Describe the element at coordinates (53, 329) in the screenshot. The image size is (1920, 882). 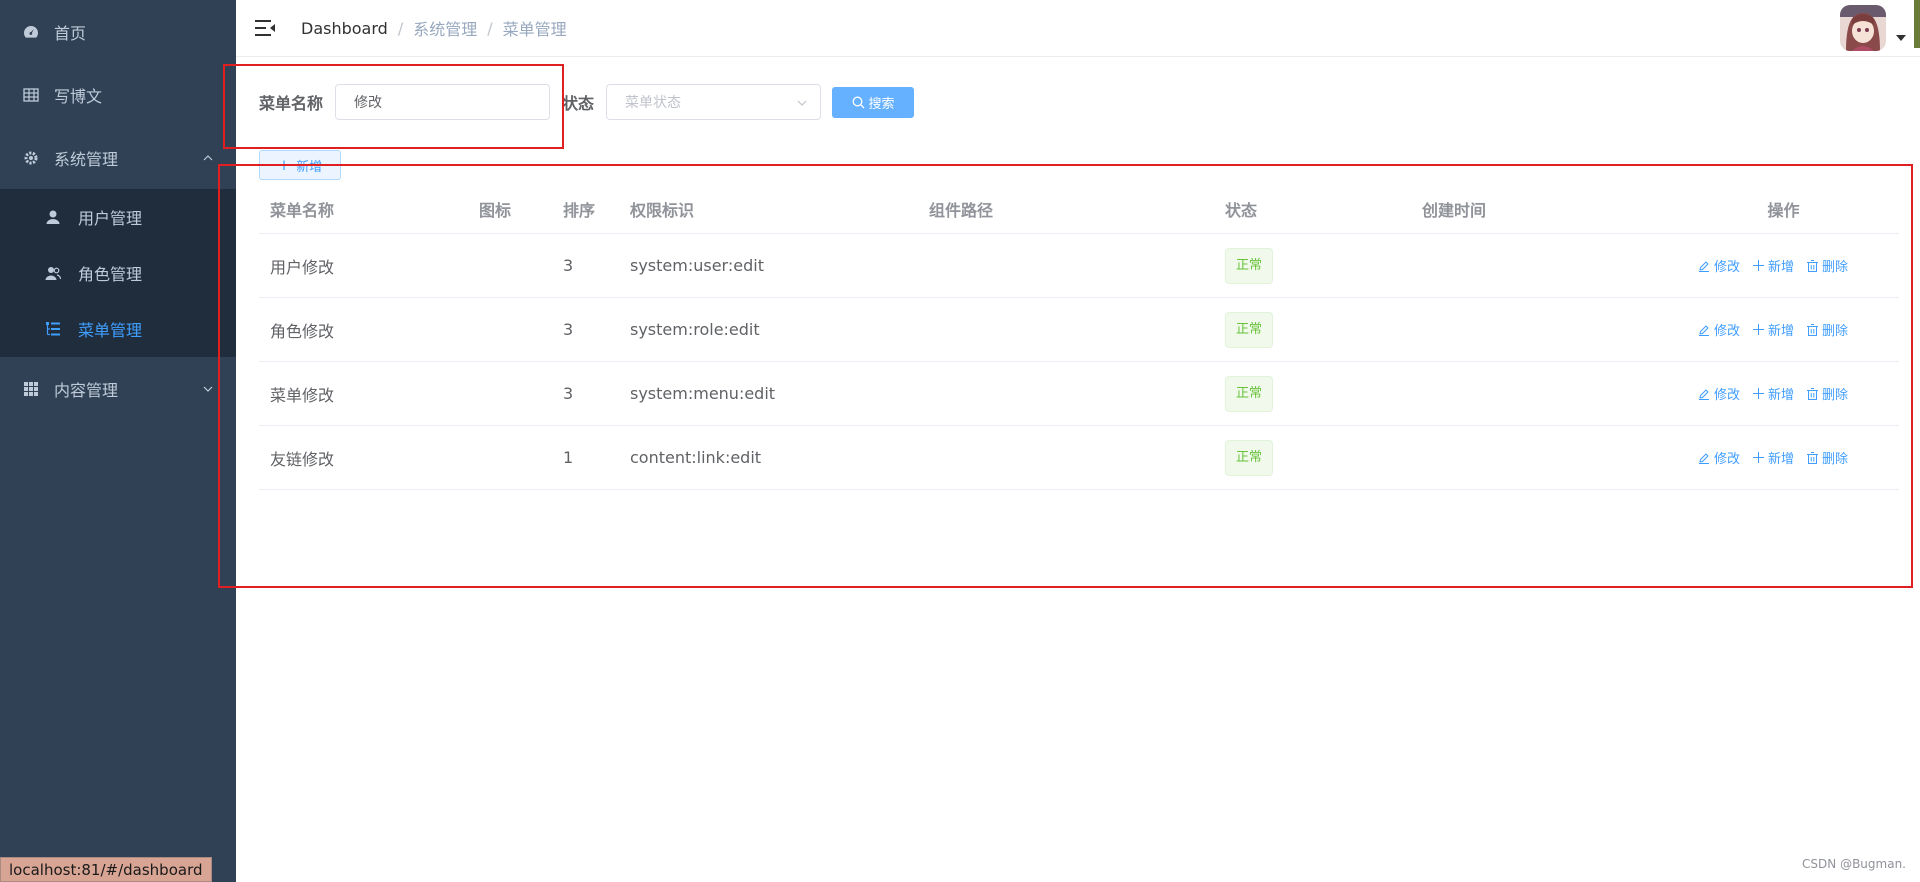
I see `tree-table-icon` at that location.